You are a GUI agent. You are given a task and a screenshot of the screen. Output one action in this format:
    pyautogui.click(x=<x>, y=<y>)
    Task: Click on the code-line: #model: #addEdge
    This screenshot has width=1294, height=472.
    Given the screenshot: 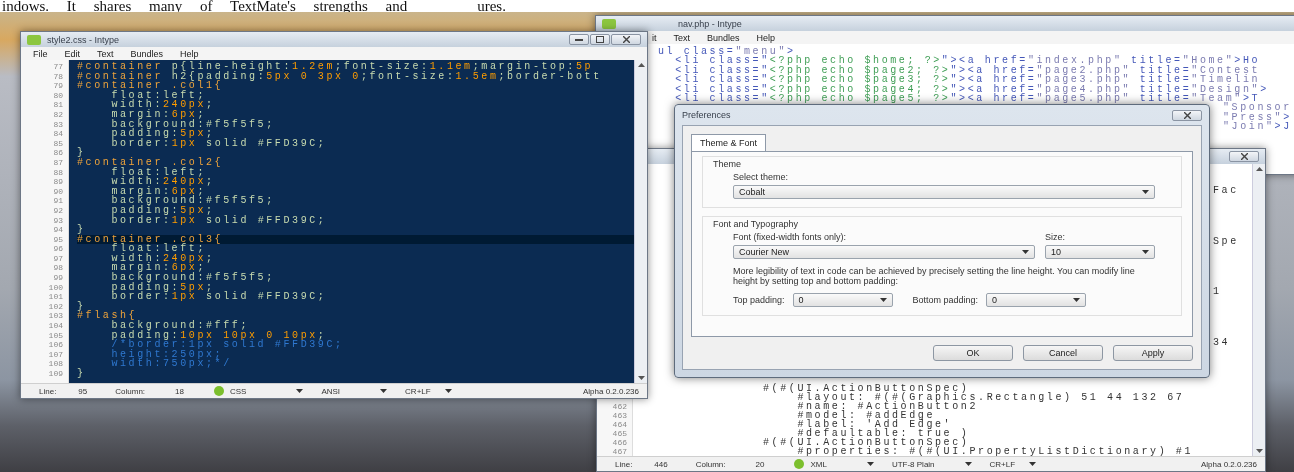 What is the action you would take?
    pyautogui.click(x=866, y=415)
    